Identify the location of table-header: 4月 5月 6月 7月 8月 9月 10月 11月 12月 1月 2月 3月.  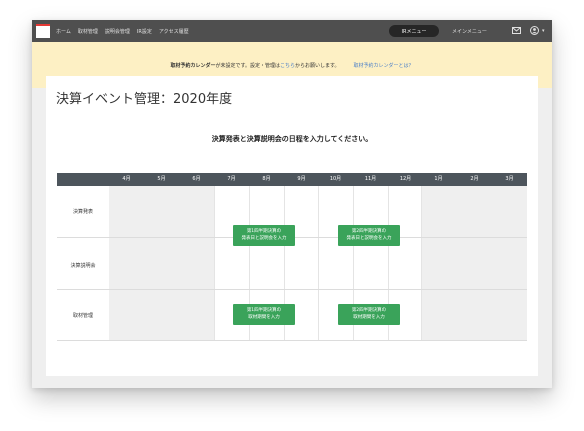
(292, 179).